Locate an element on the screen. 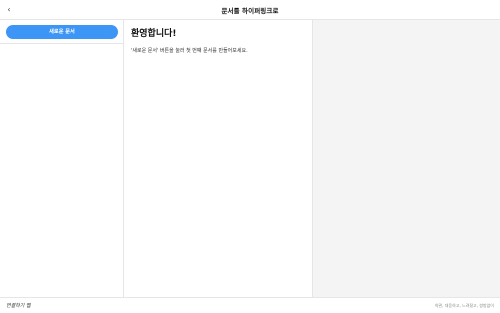 The image size is (500, 313). welcome-message: '새로운 문서' 버튼을 눌러 첫 번째 문서를 만들어보세요. is located at coordinates (189, 51).